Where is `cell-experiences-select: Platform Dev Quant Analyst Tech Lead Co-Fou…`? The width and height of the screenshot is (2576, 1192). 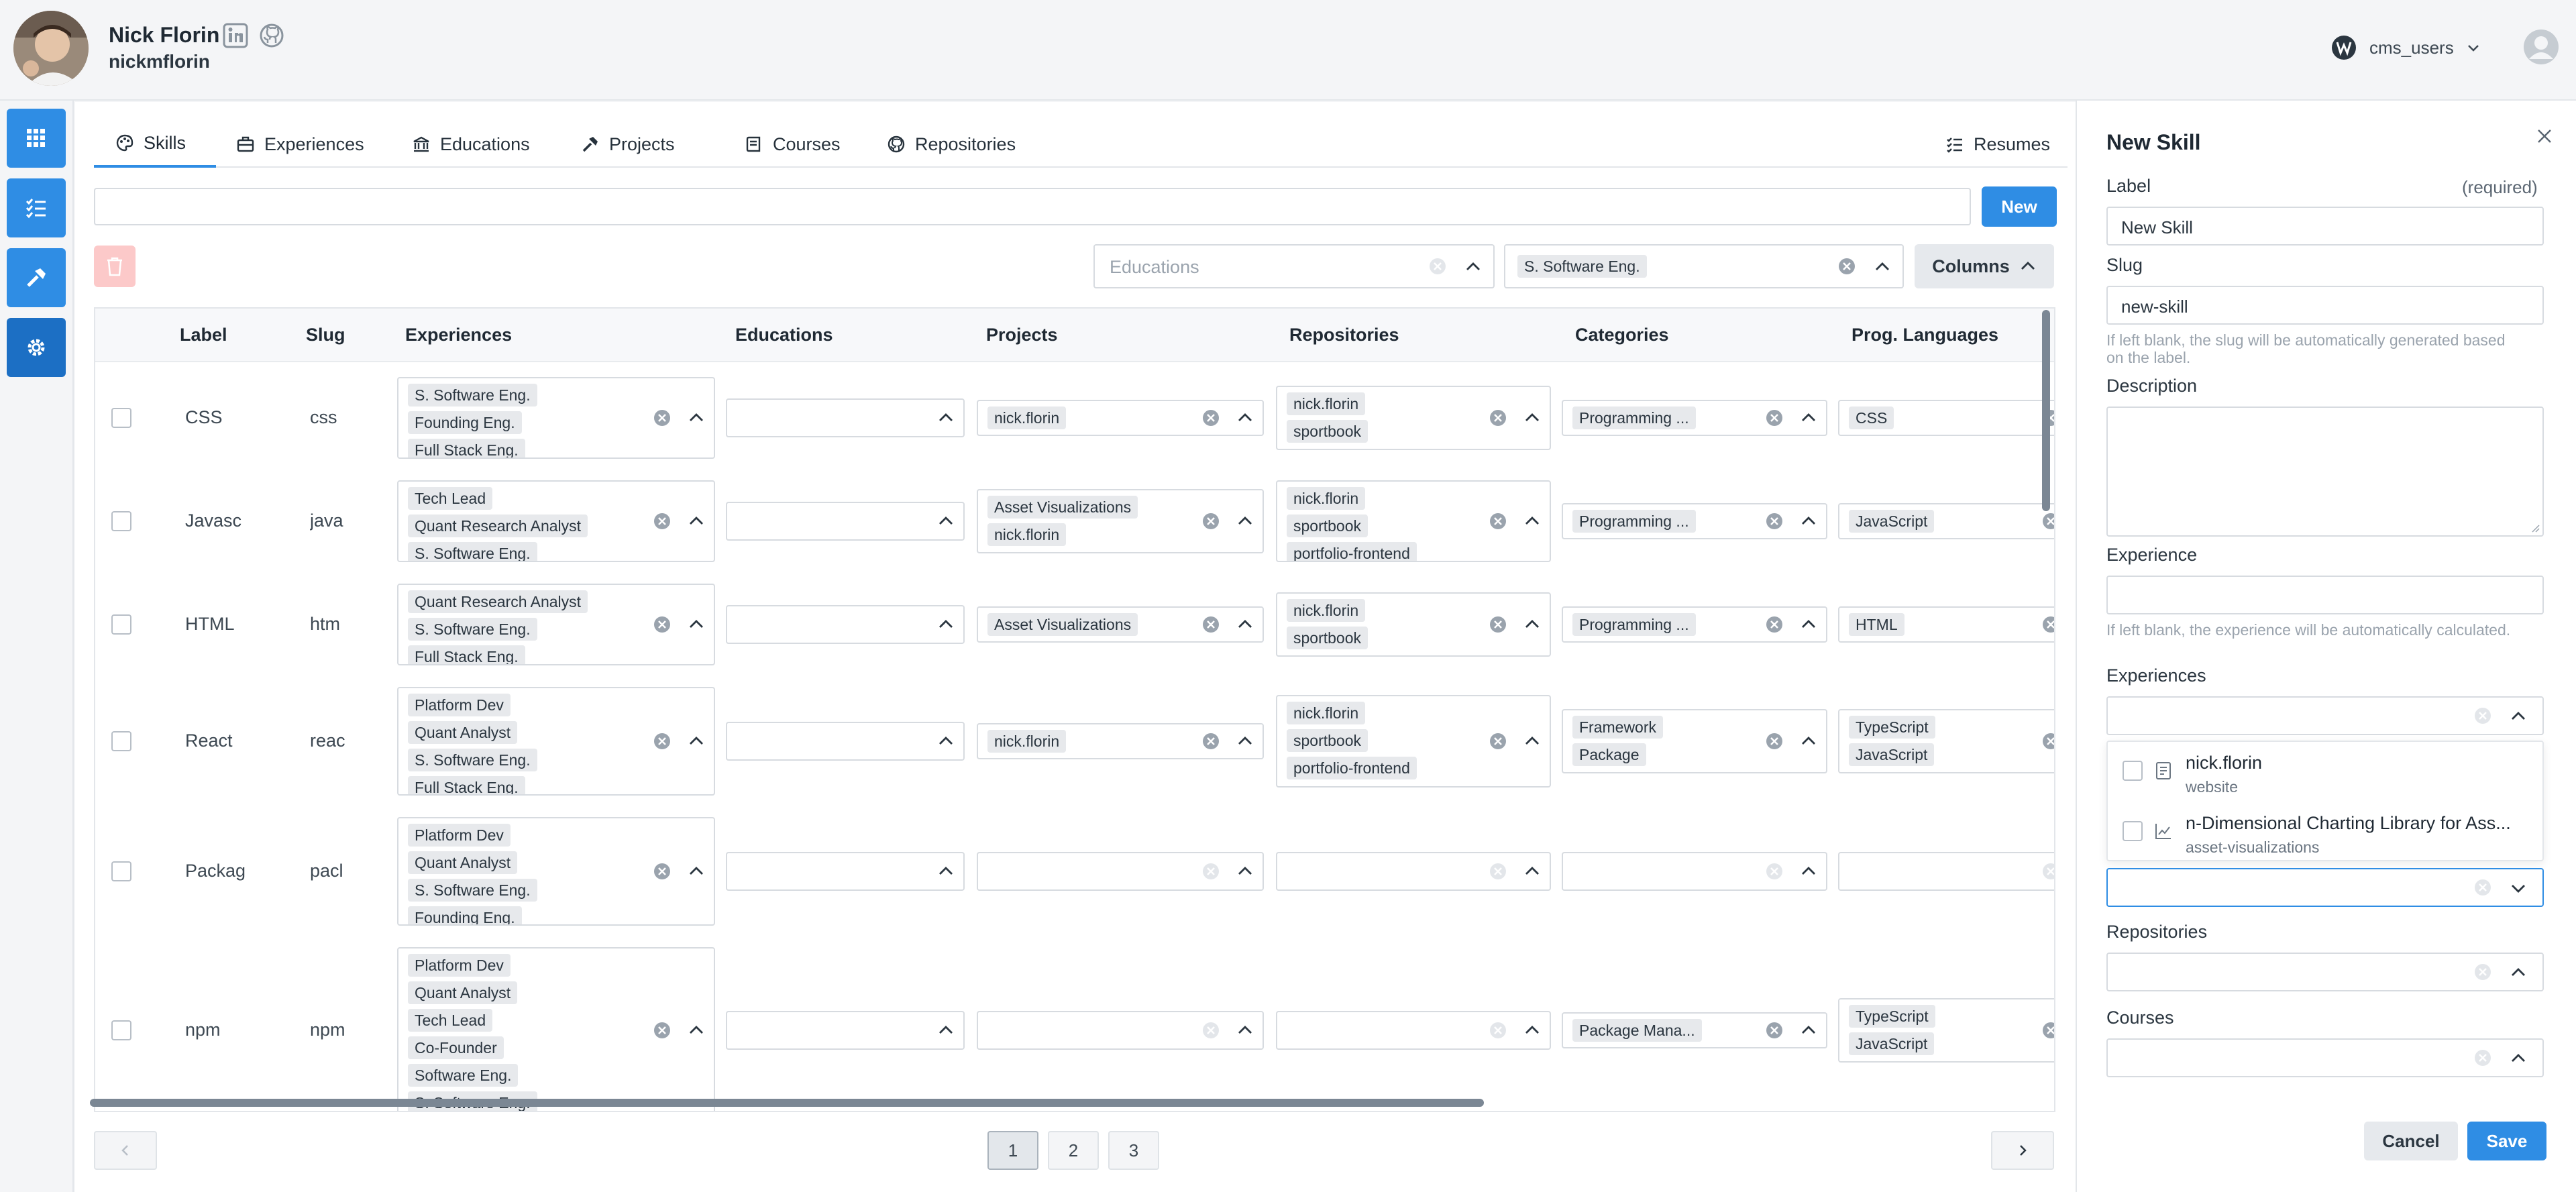
cell-experiences-select: Platform Dev Quant Analyst Tech Lead Co-Fou… is located at coordinates (556, 1029).